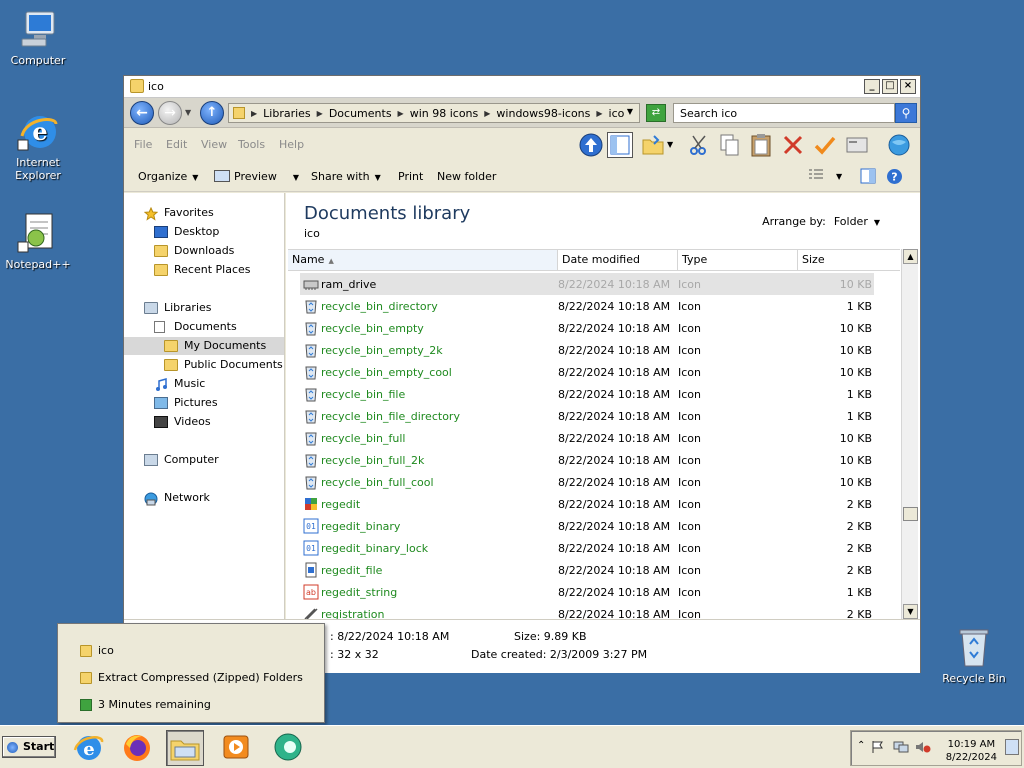 This screenshot has height=768, width=1024. I want to click on scroll-thumb, so click(910, 514).